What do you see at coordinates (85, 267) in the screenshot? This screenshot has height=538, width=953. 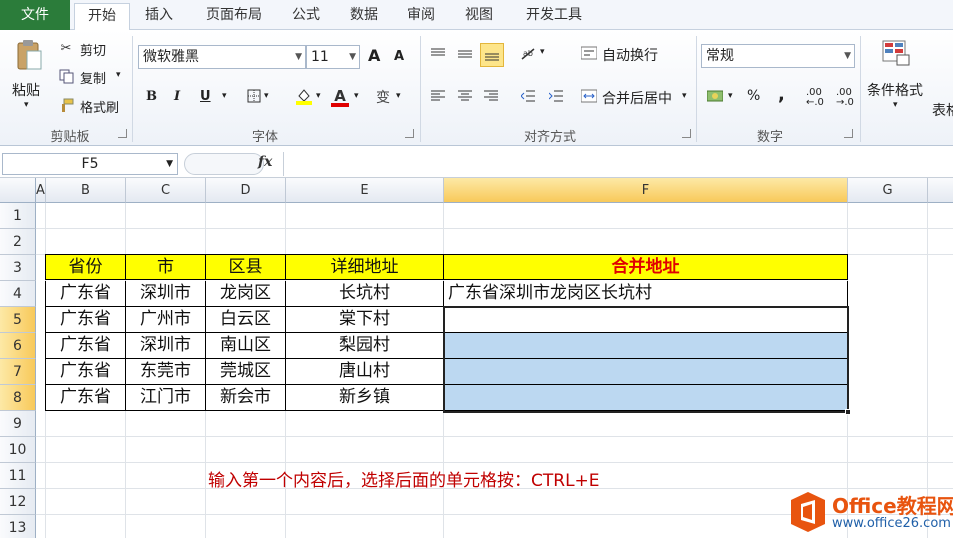 I see `table-header-cell: 省份` at bounding box center [85, 267].